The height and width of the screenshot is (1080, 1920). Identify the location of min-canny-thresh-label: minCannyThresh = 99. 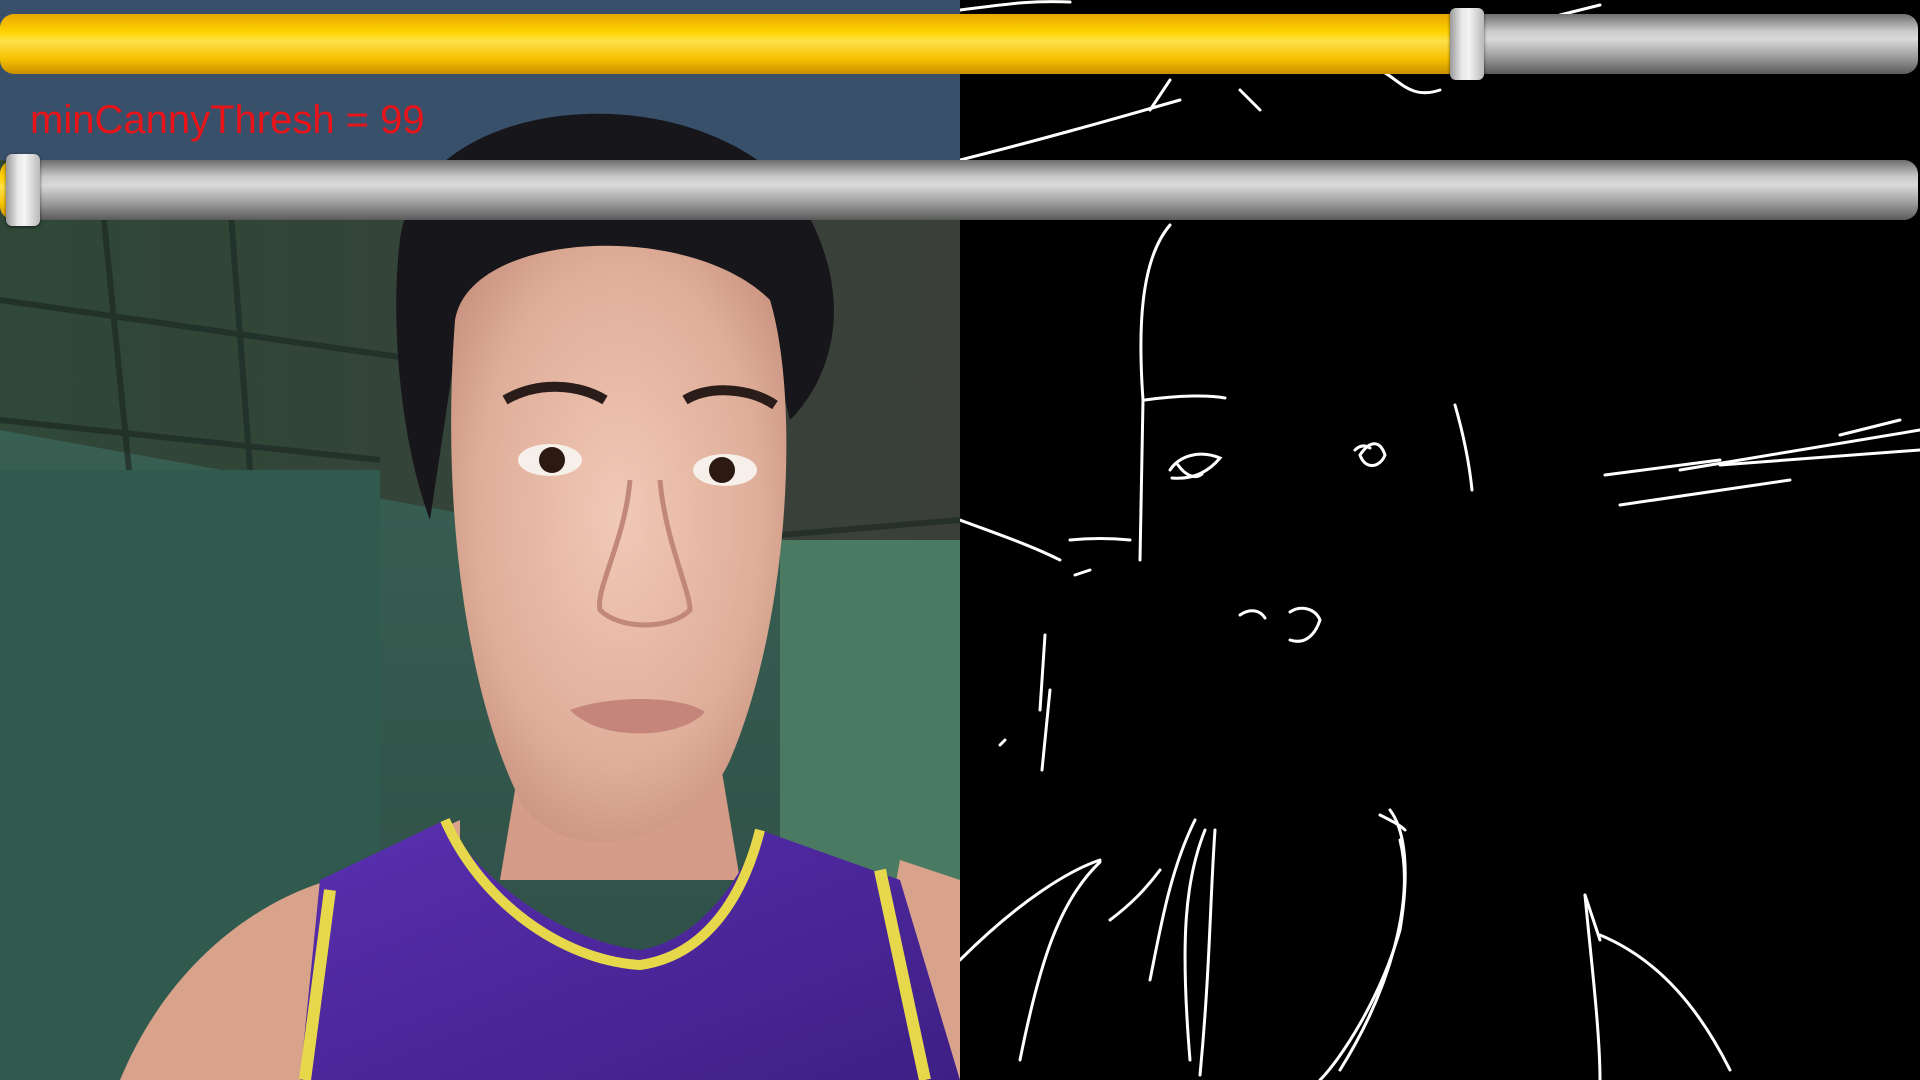
(227, 120).